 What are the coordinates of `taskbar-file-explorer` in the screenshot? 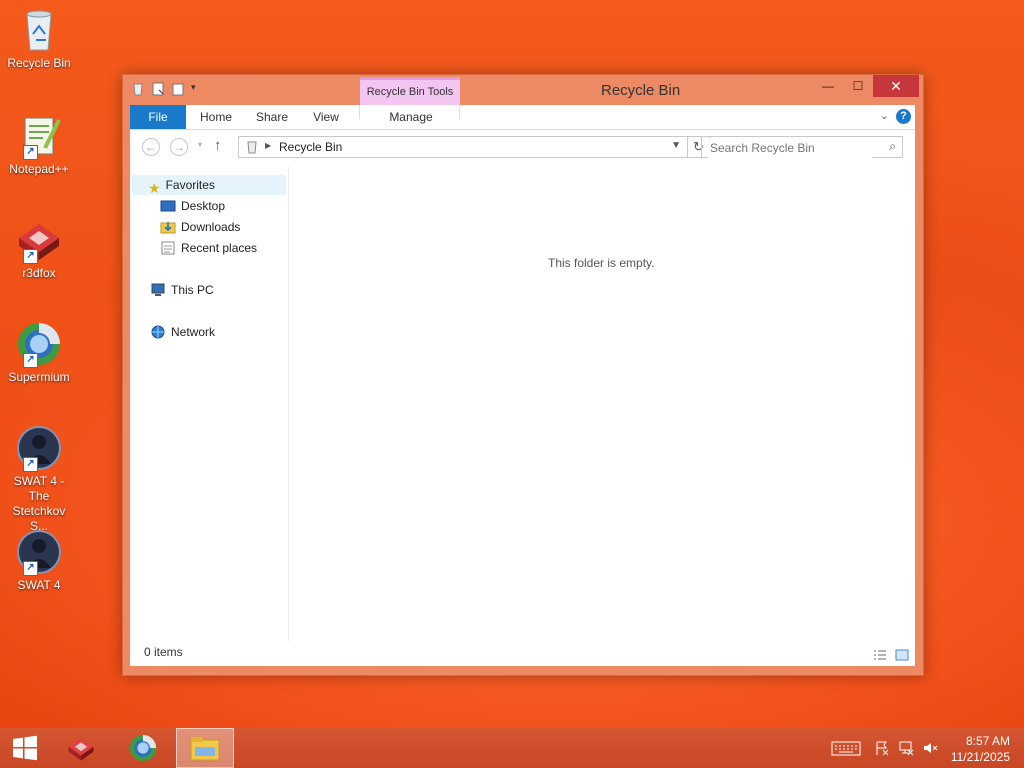 It's located at (205, 748).